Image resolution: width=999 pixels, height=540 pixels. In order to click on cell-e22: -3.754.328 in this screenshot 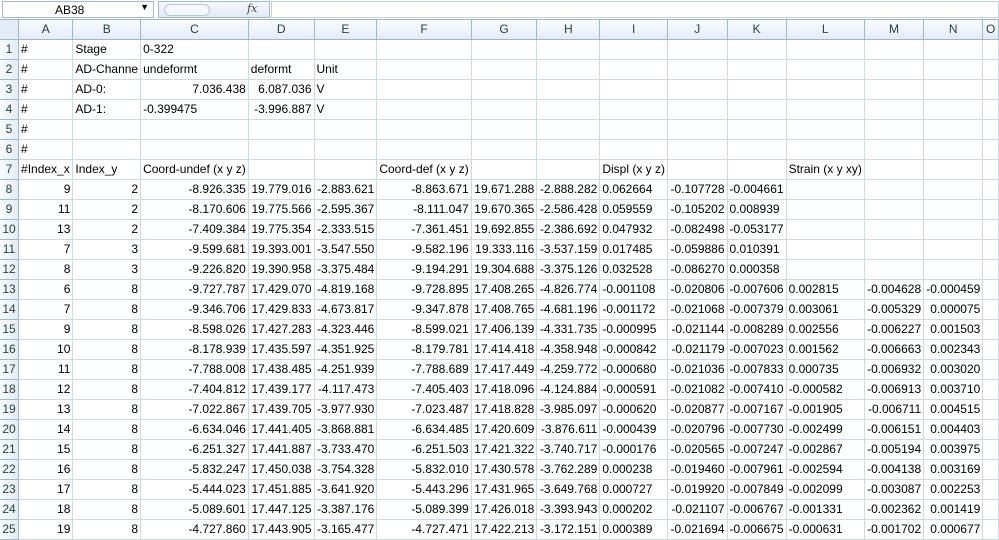, I will do `click(346, 469)`.